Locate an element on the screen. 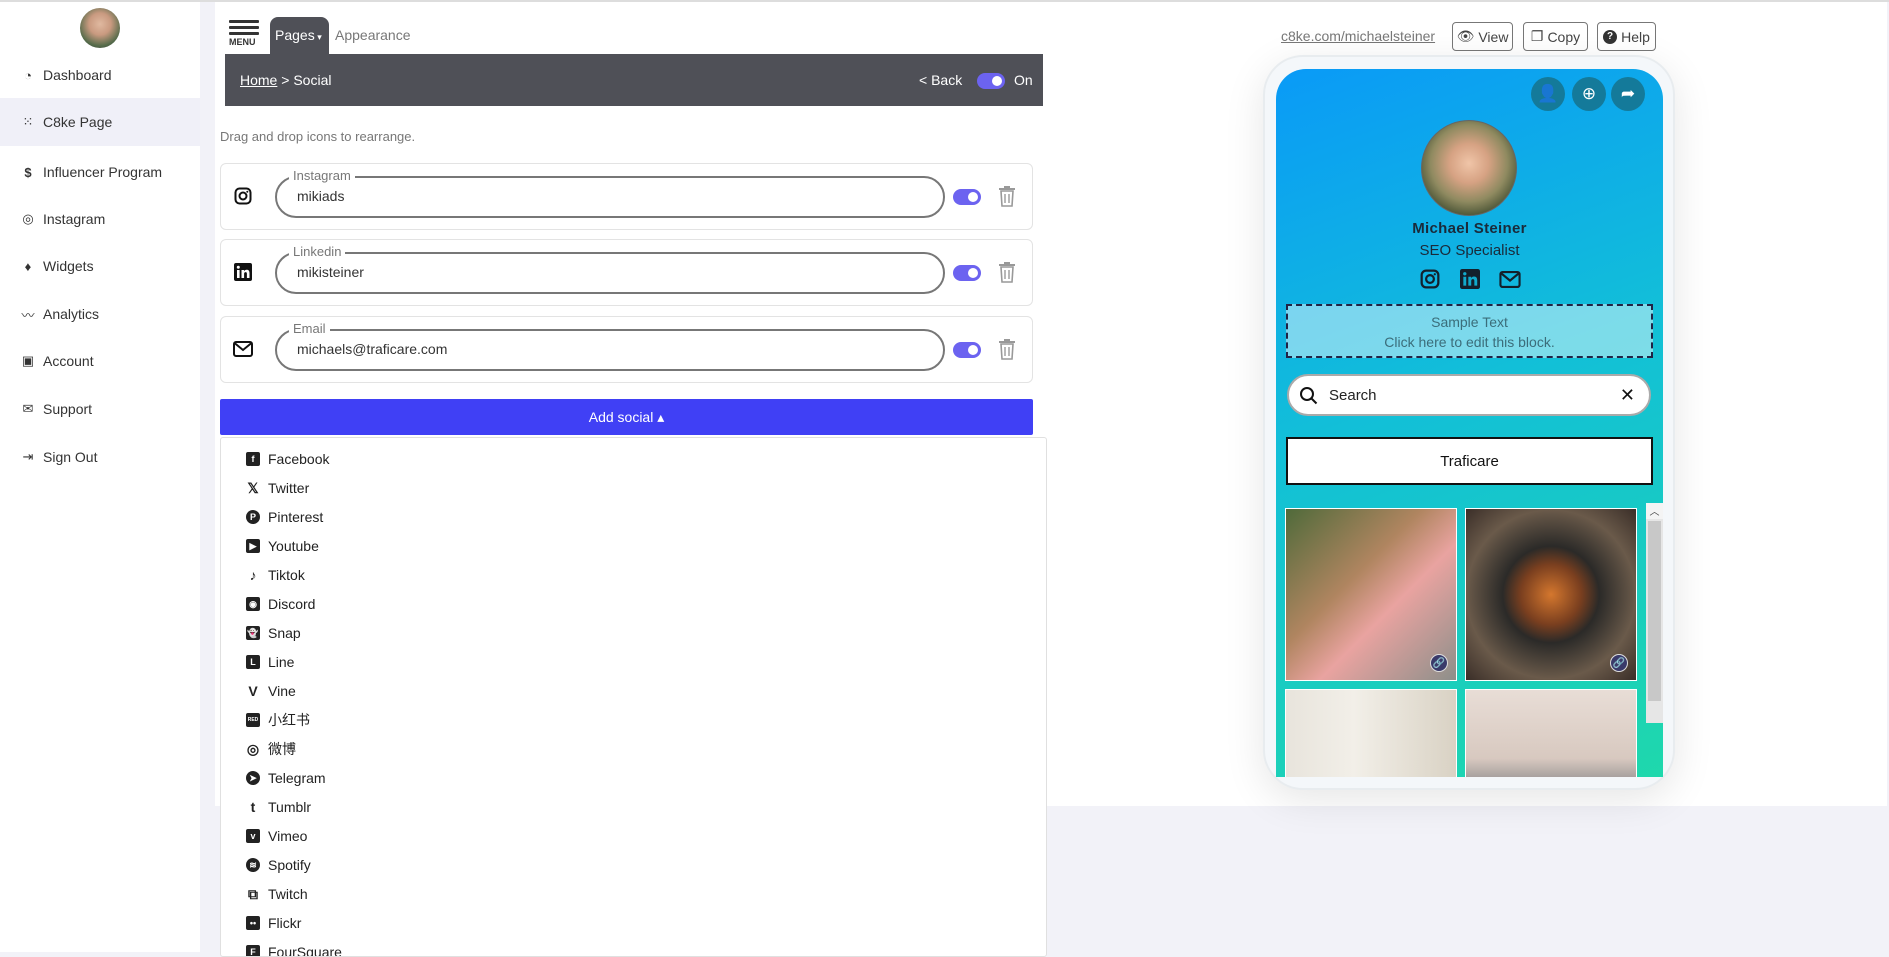 This screenshot has height=957, width=1889. caret-down-icon: ▾ is located at coordinates (318, 37).